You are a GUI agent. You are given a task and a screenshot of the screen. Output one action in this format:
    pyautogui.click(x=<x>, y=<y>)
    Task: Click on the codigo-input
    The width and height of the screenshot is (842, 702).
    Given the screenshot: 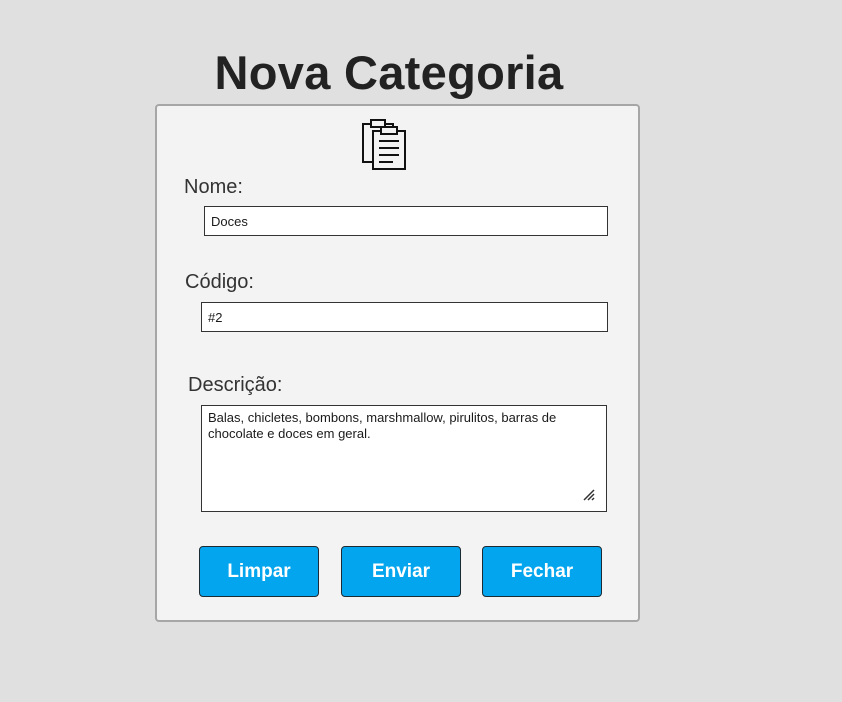 What is the action you would take?
    pyautogui.click(x=404, y=317)
    